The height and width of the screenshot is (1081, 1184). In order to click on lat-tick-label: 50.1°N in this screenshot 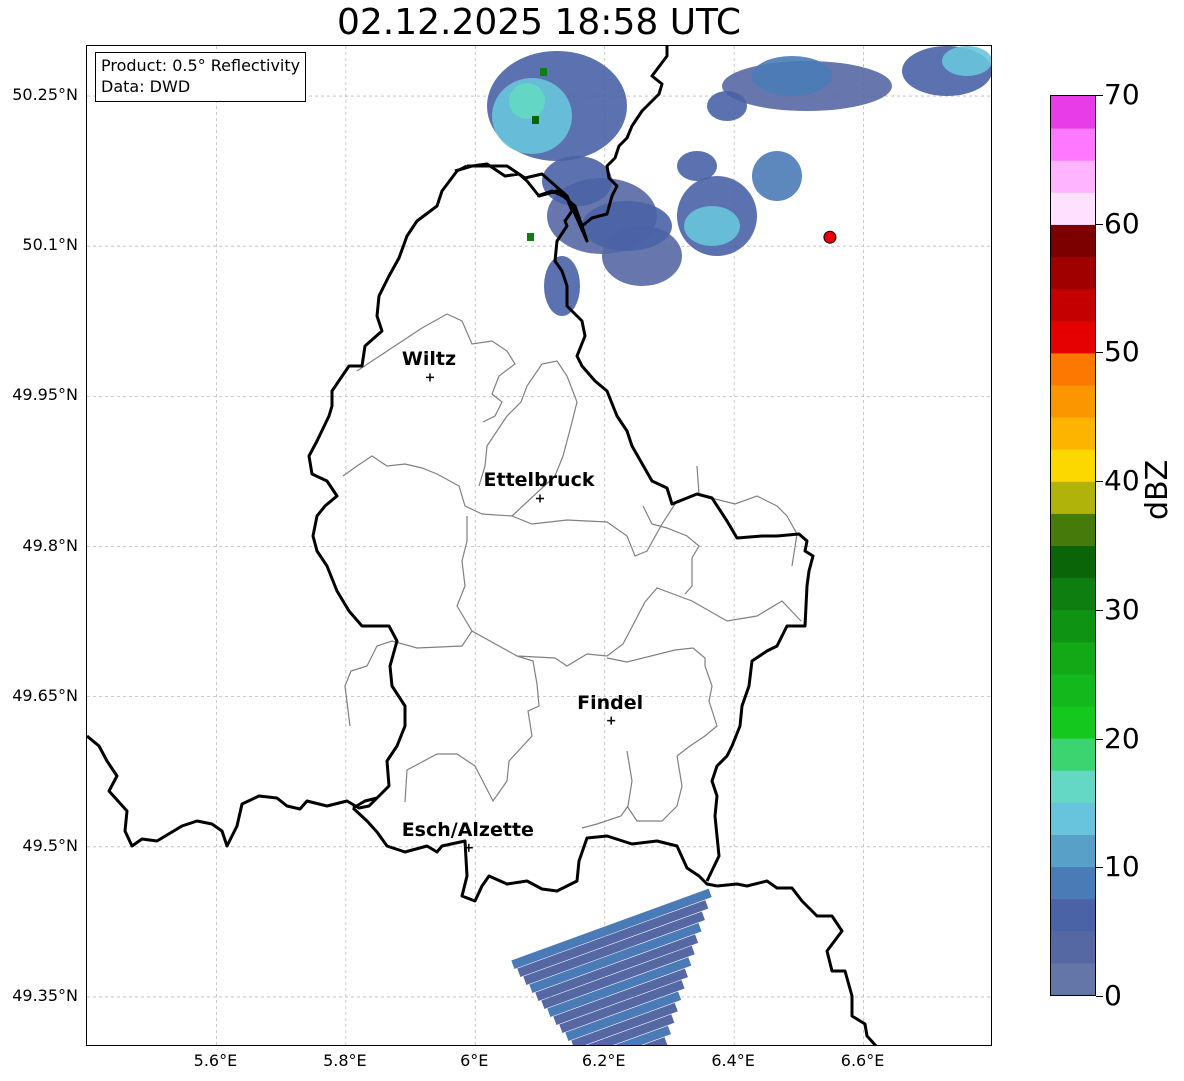, I will do `click(50, 245)`.